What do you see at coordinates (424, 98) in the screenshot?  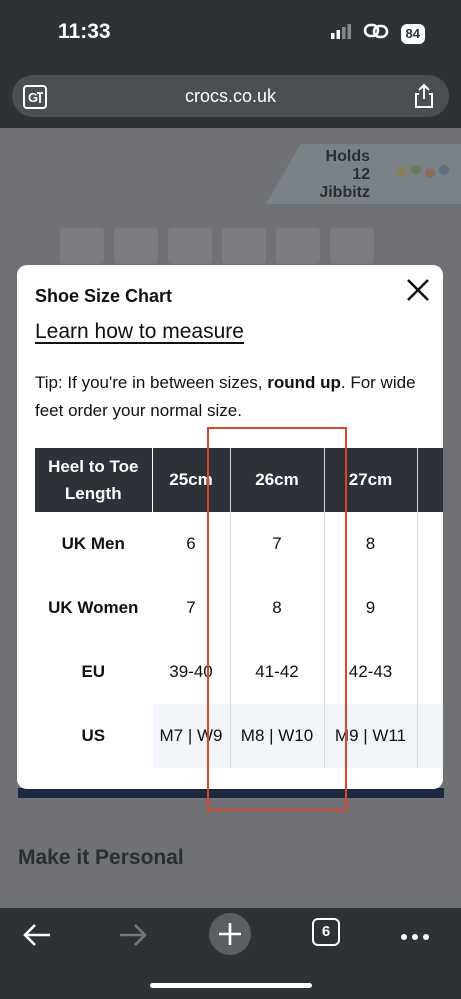 I see `share-icon` at bounding box center [424, 98].